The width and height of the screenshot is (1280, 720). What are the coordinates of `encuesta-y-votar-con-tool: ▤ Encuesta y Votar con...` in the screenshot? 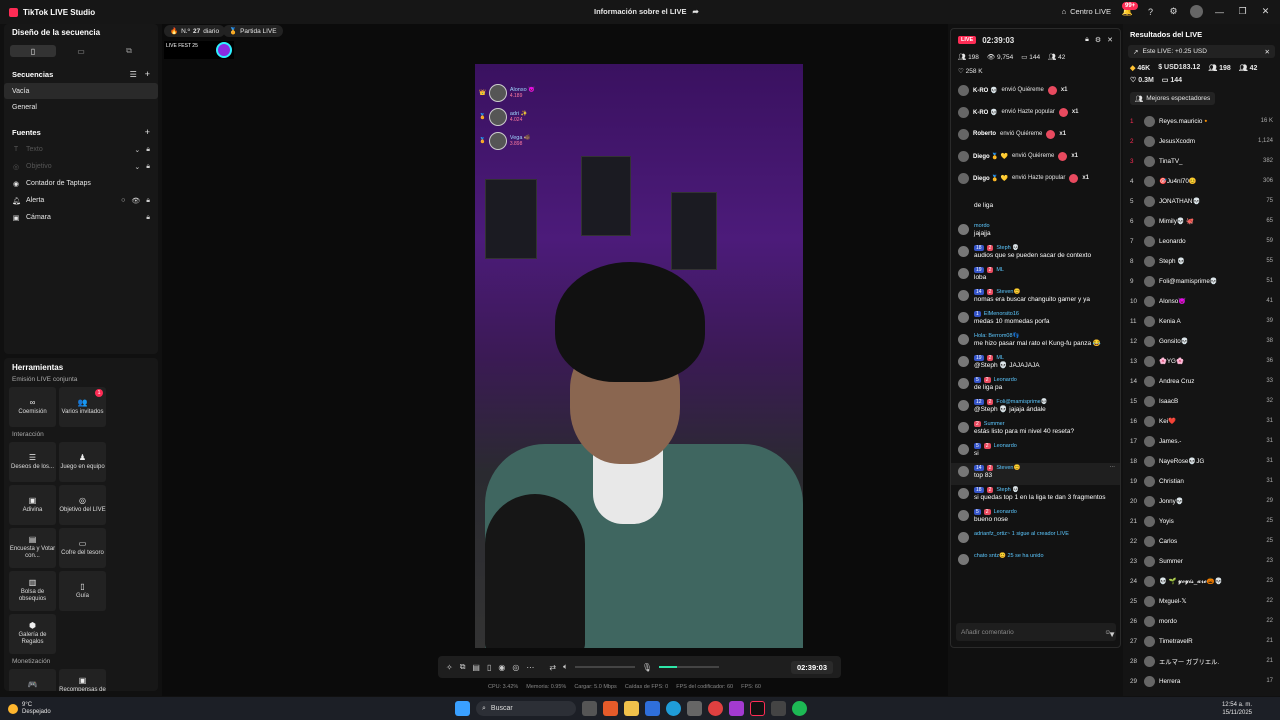 It's located at (32, 548).